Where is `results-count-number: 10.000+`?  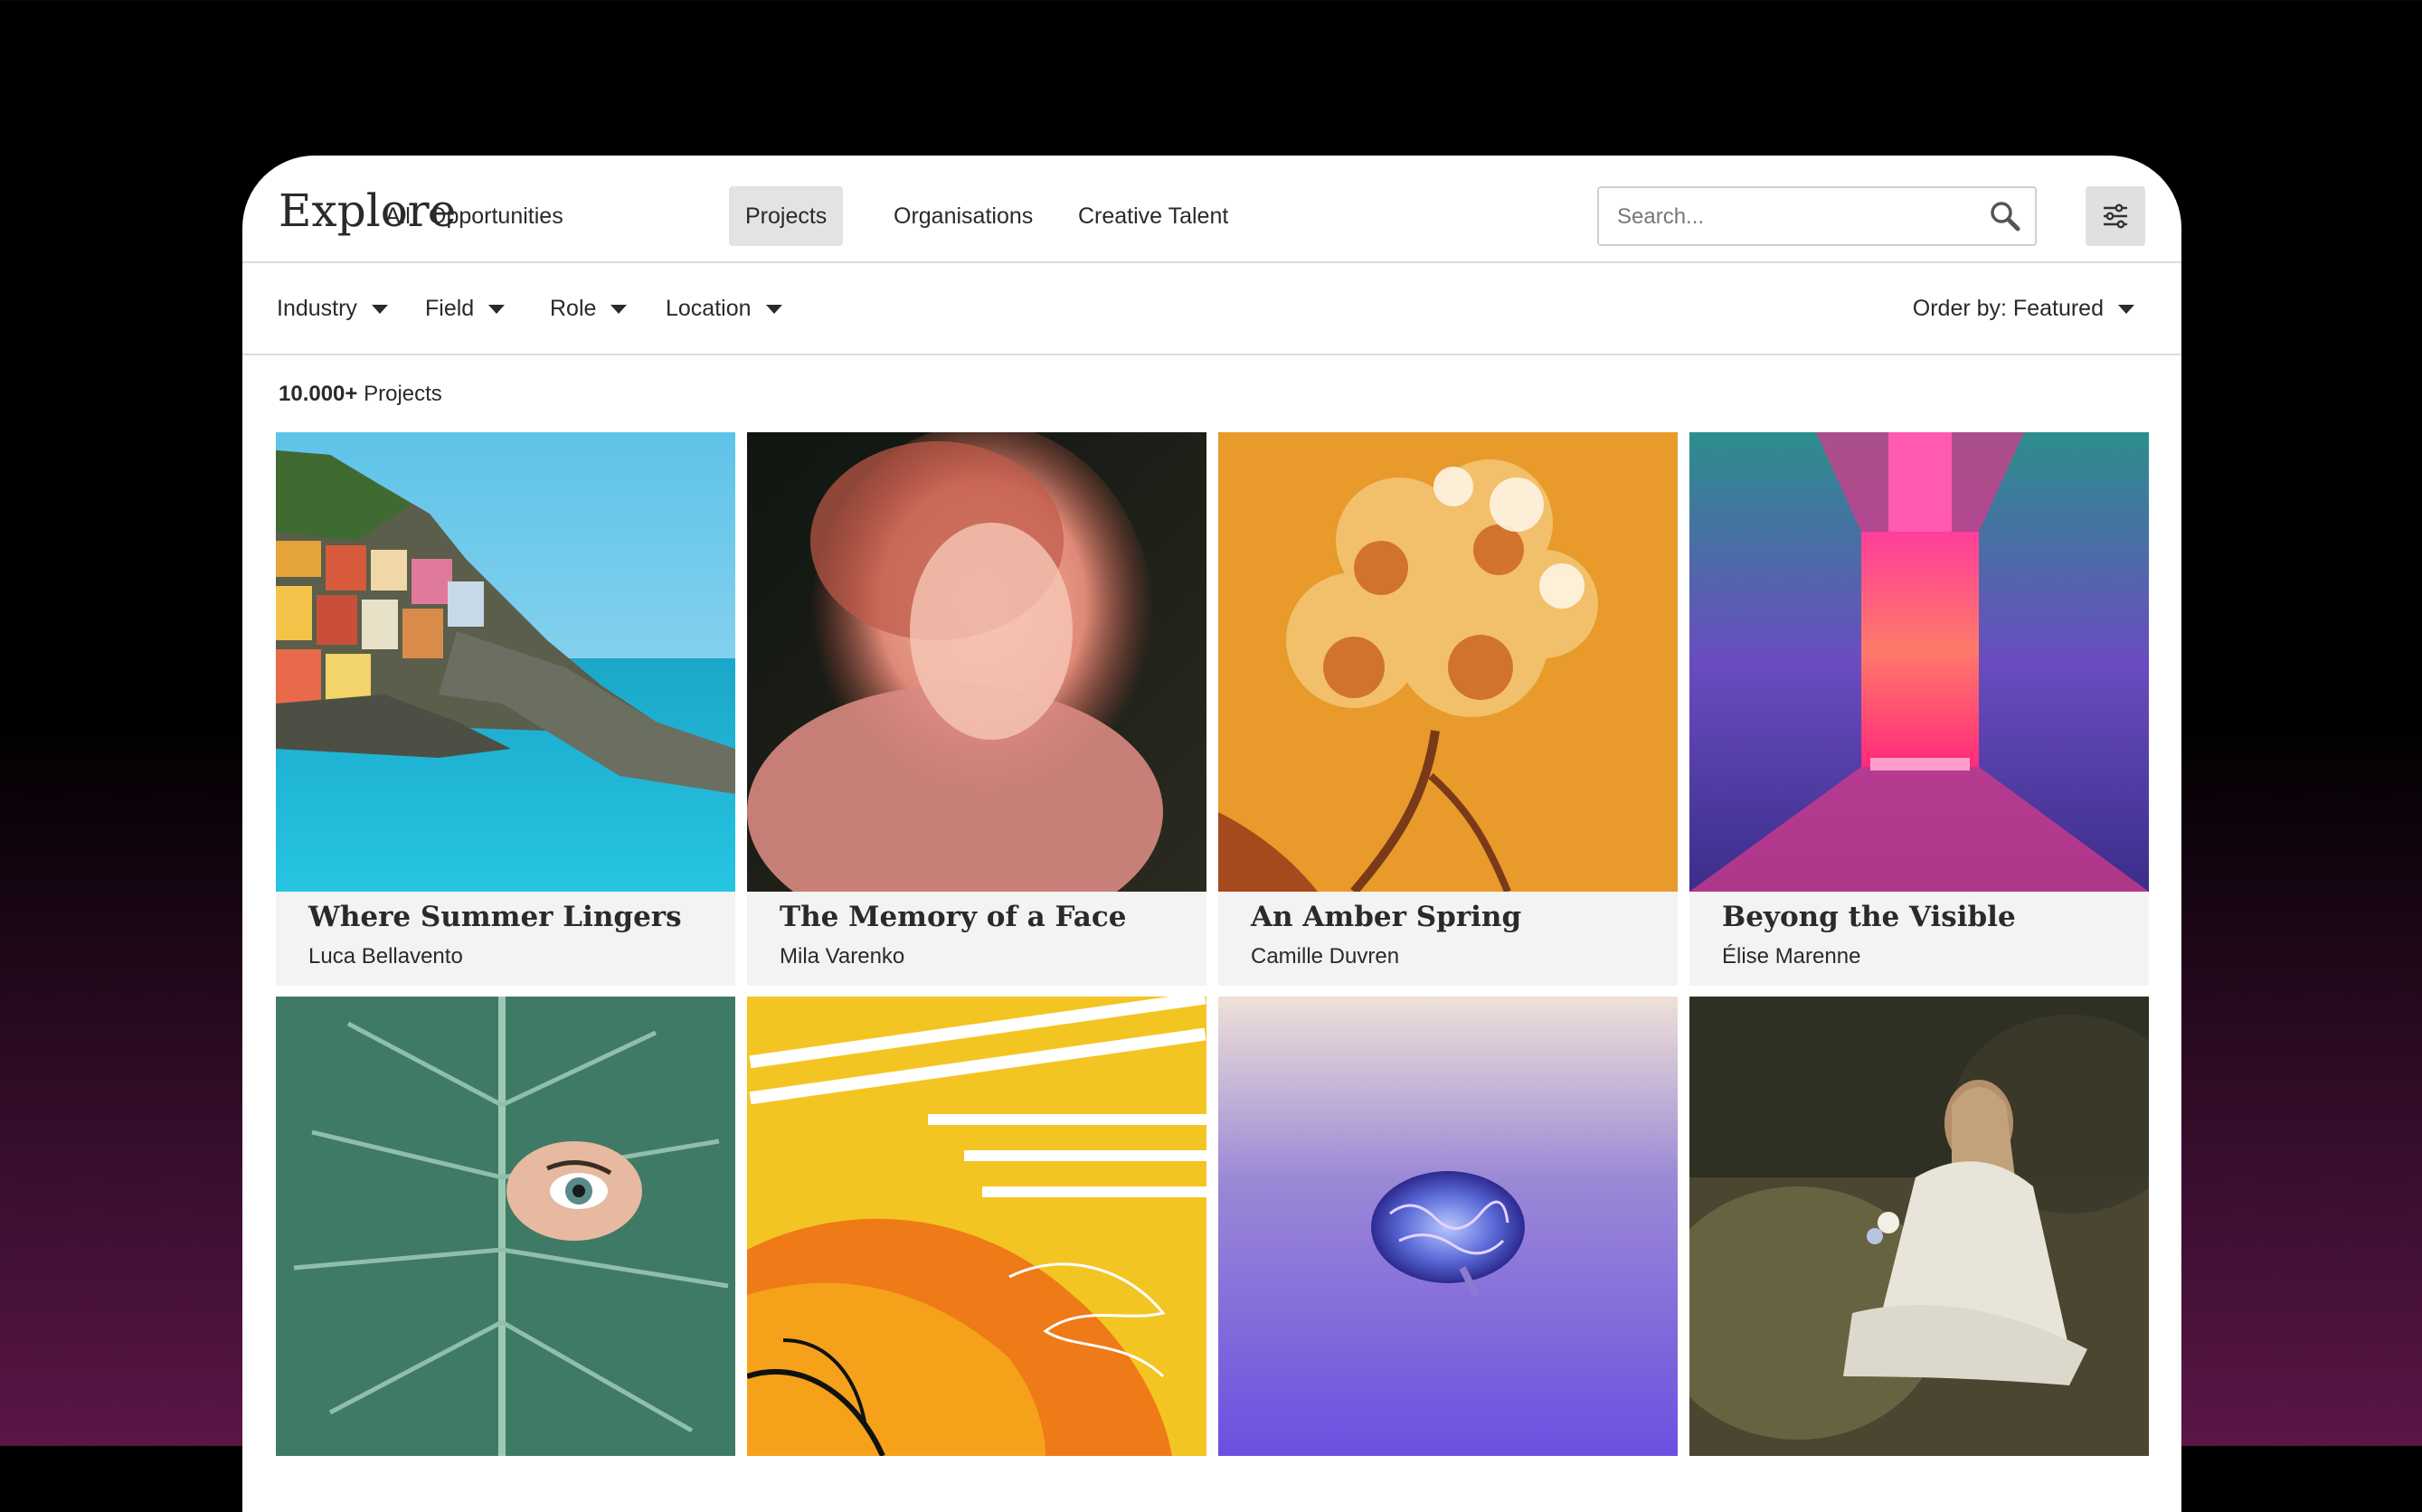 results-count-number: 10.000+ is located at coordinates (318, 394).